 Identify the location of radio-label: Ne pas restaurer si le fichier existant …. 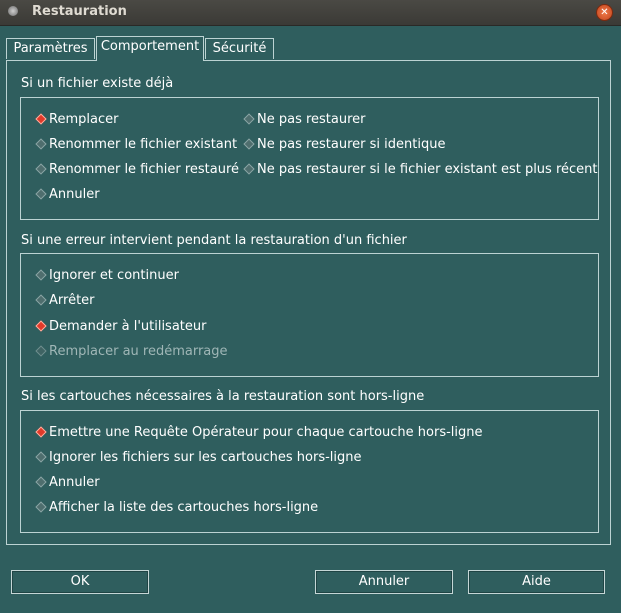
(427, 169).